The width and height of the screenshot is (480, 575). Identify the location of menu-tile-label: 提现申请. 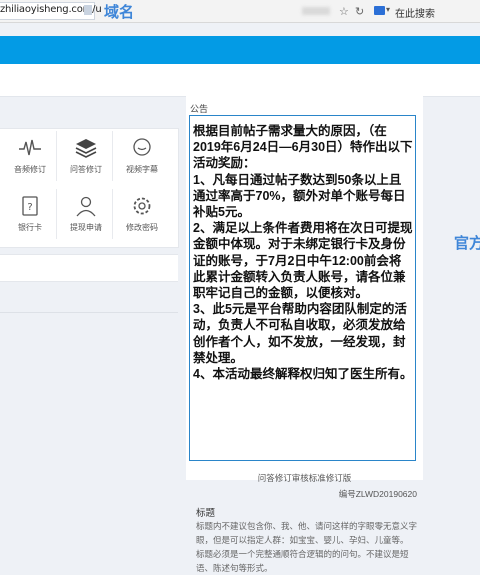
(86, 227).